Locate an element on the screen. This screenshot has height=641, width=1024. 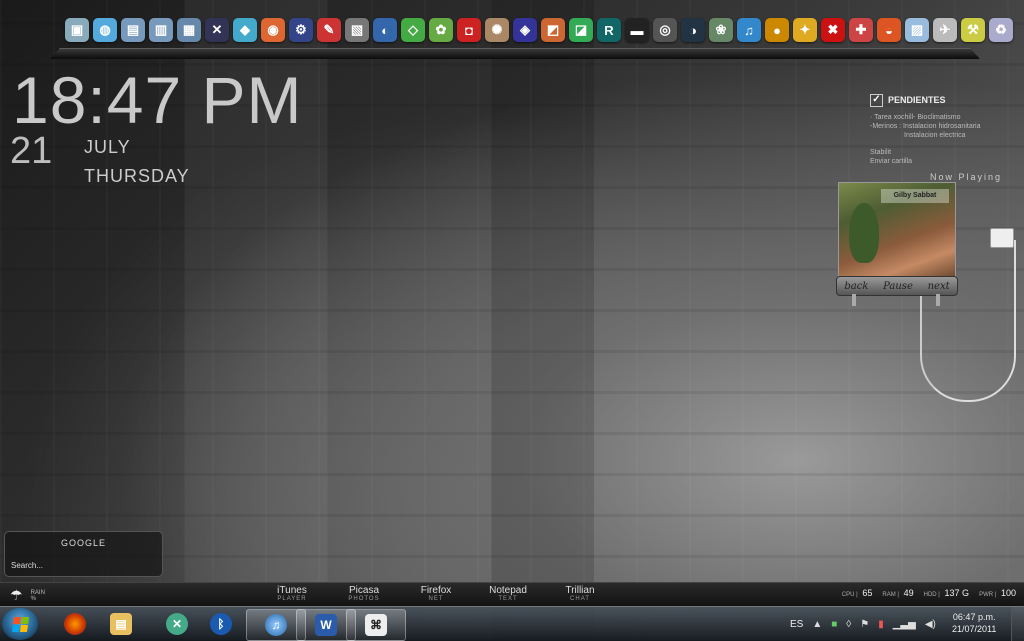
game-icon: ✚ is located at coordinates (861, 30).